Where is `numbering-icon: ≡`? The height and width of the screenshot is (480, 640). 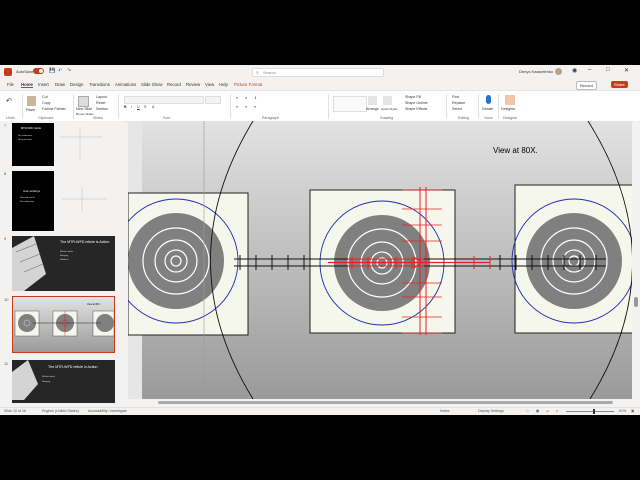 numbering-icon: ≡ is located at coordinates (246, 98).